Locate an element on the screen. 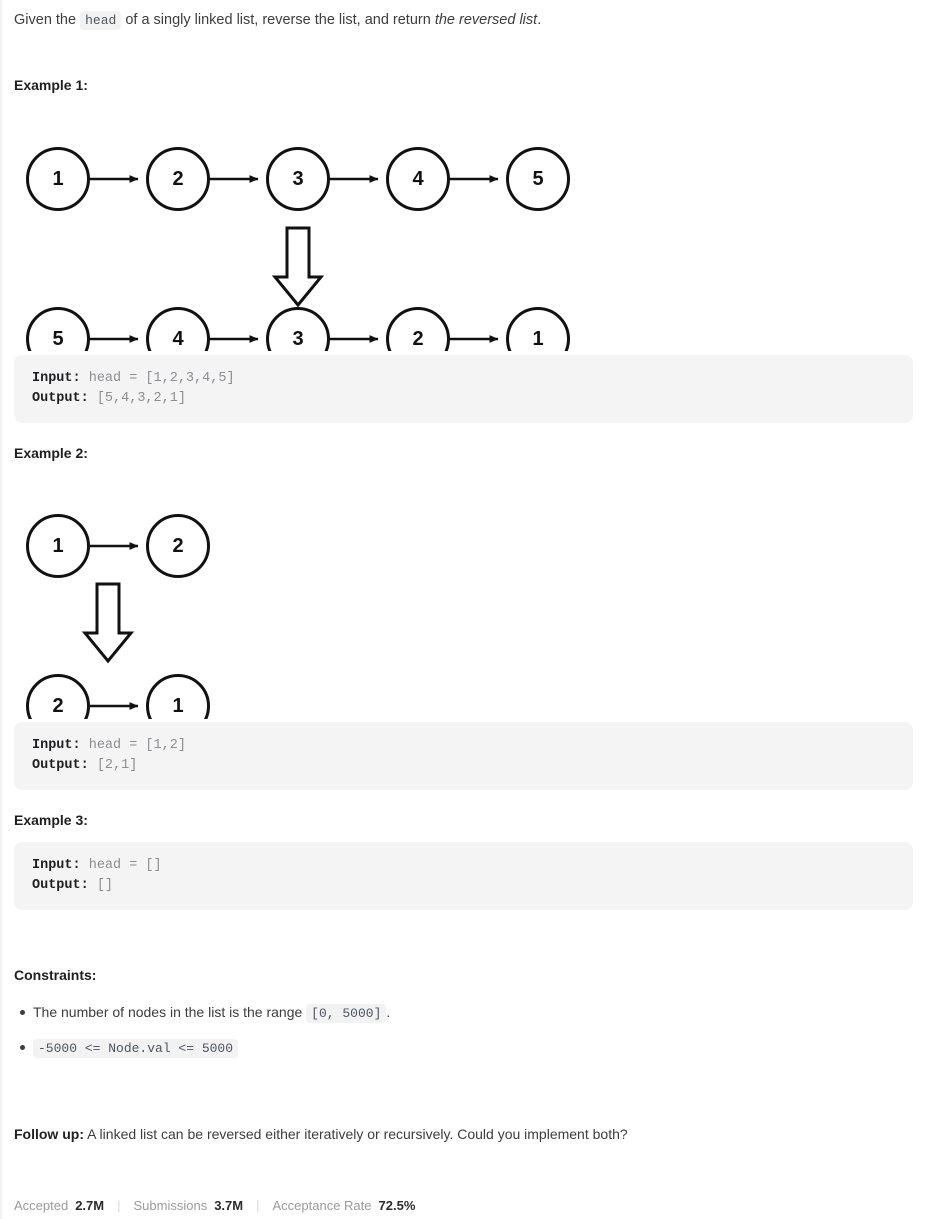 This screenshot has width=927, height=1219. inline-code-node-val-range: -5000 <= Node.val <= 5000 is located at coordinates (136, 1048).